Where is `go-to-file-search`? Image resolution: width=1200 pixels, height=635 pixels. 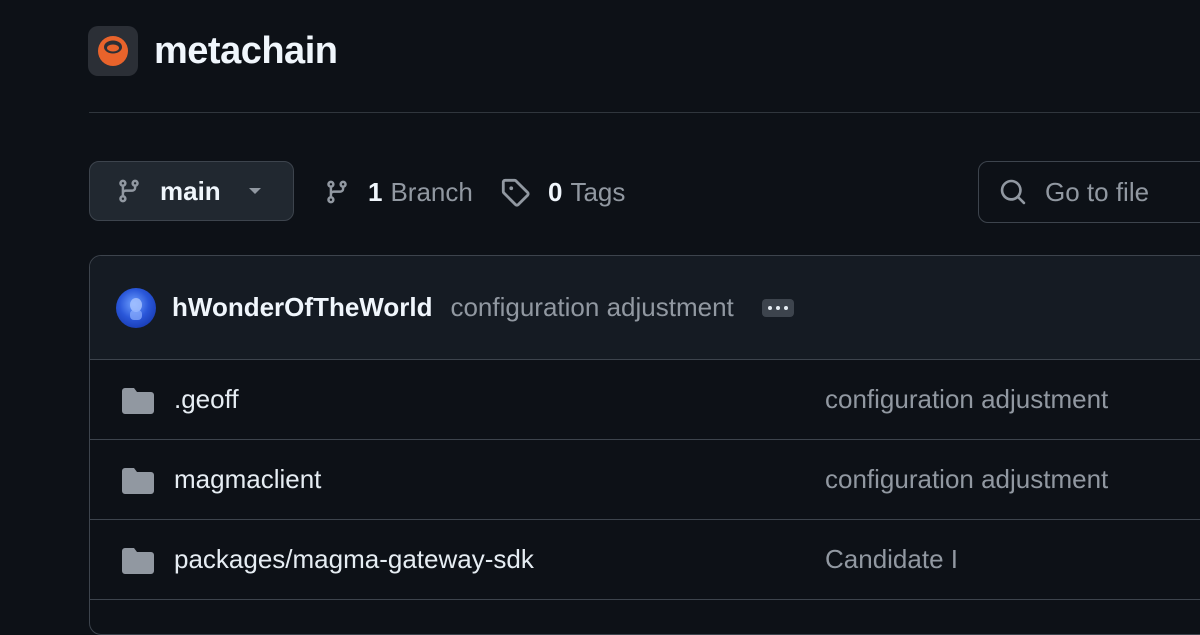 go-to-file-search is located at coordinates (1089, 192).